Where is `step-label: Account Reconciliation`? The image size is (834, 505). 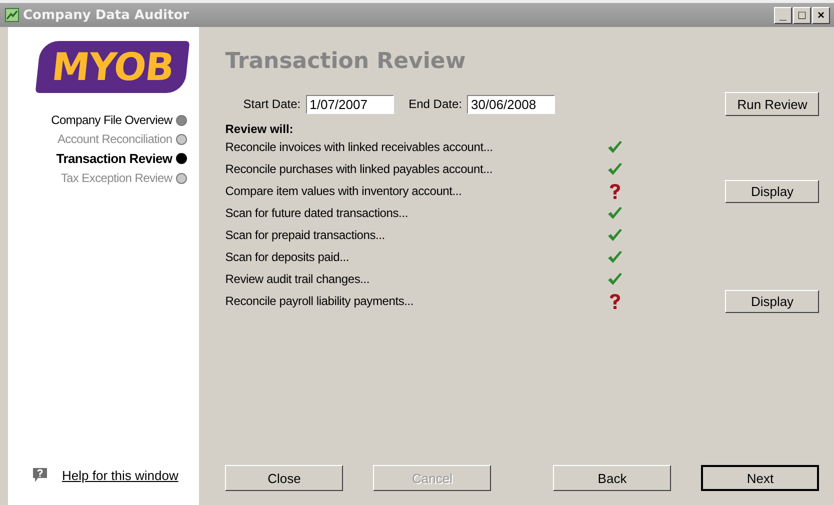
step-label: Account Reconciliation is located at coordinates (114, 139).